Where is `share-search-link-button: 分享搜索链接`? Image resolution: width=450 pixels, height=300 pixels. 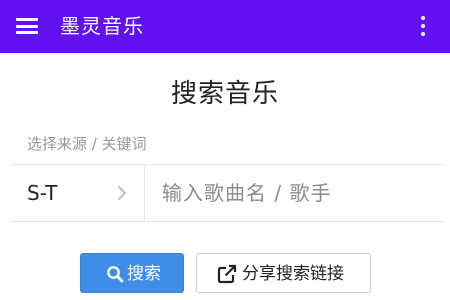
share-search-link-button: 分享搜索链接 is located at coordinates (283, 273).